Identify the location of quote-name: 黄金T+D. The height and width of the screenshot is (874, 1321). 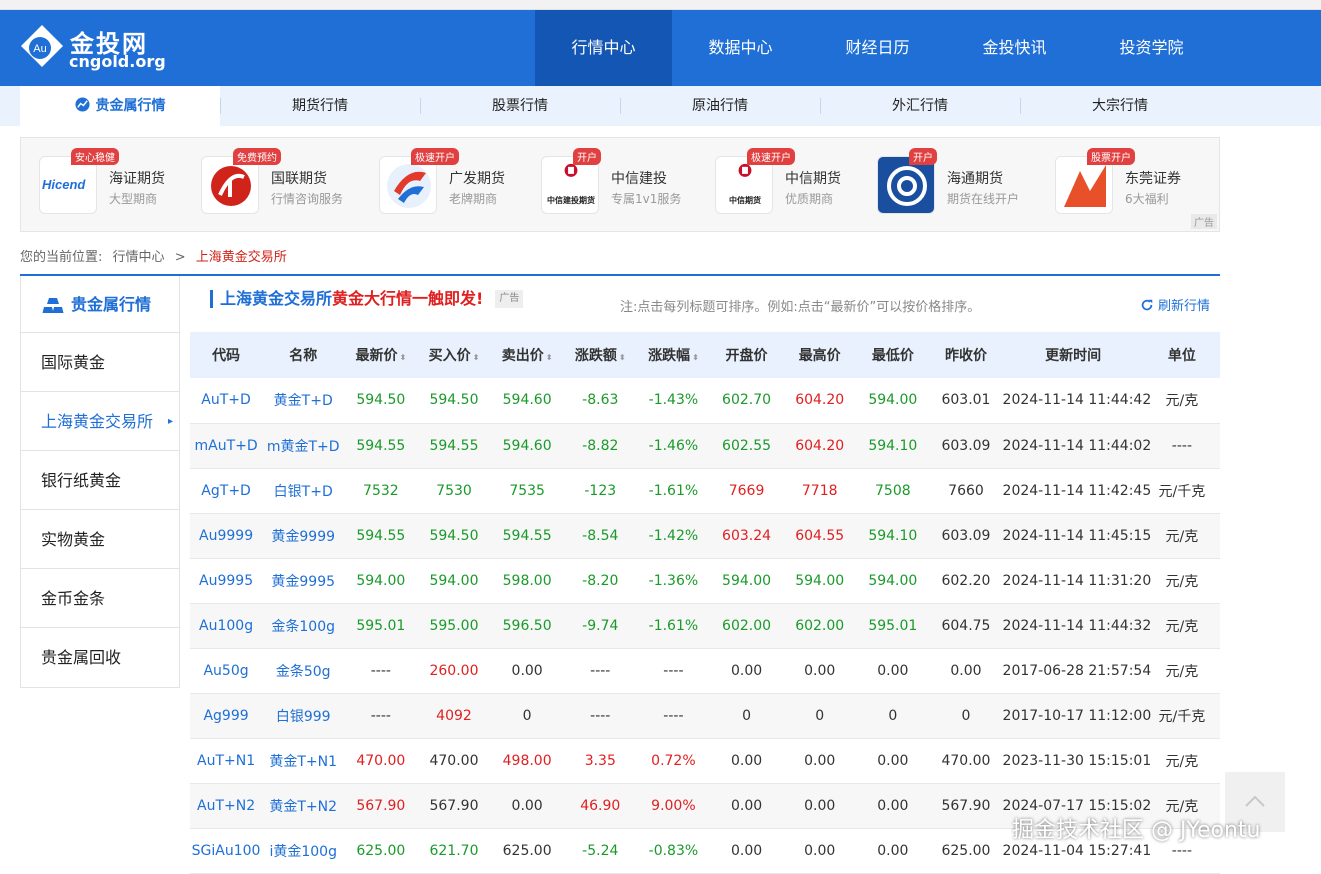
(303, 401).